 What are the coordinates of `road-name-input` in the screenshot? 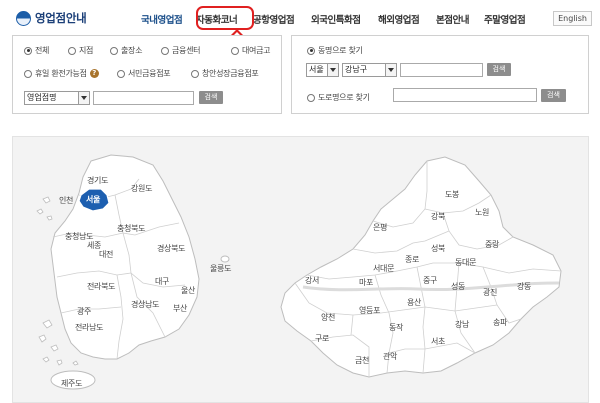 It's located at (465, 95).